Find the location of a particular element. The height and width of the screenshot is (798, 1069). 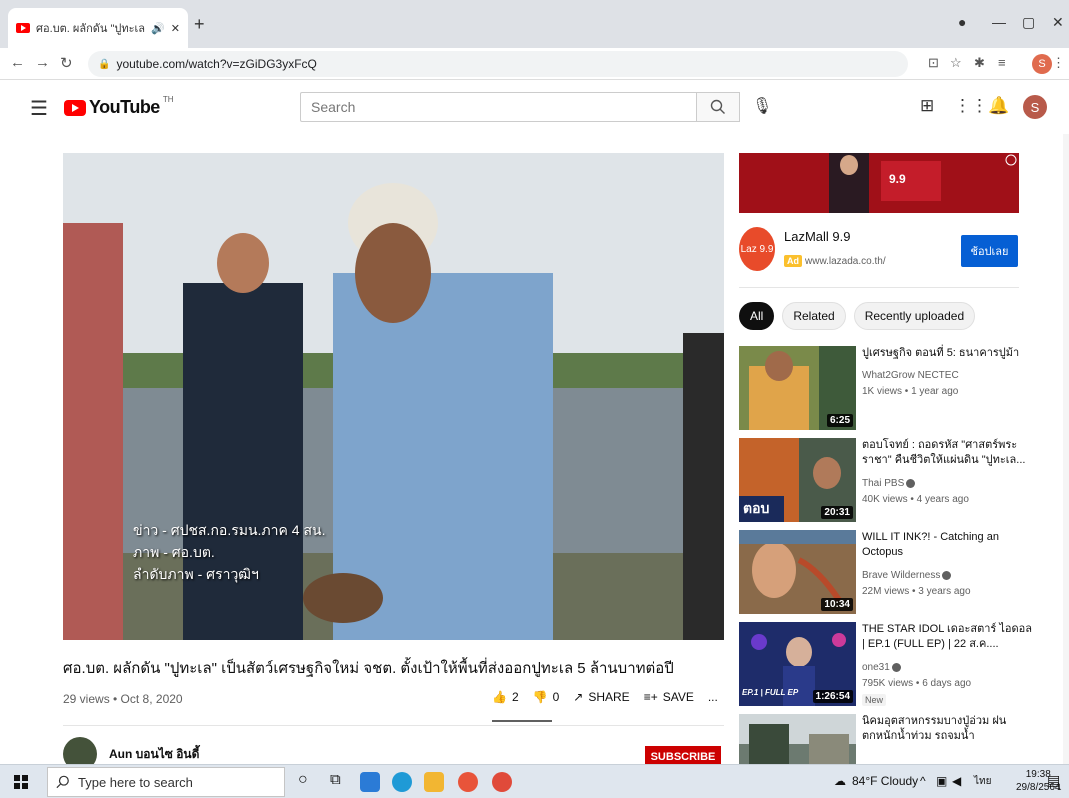

recommendation-title: ปูเศรษฐกิจ ตอนที่ 5: ธนาคารปูม้า is located at coordinates (947, 353).